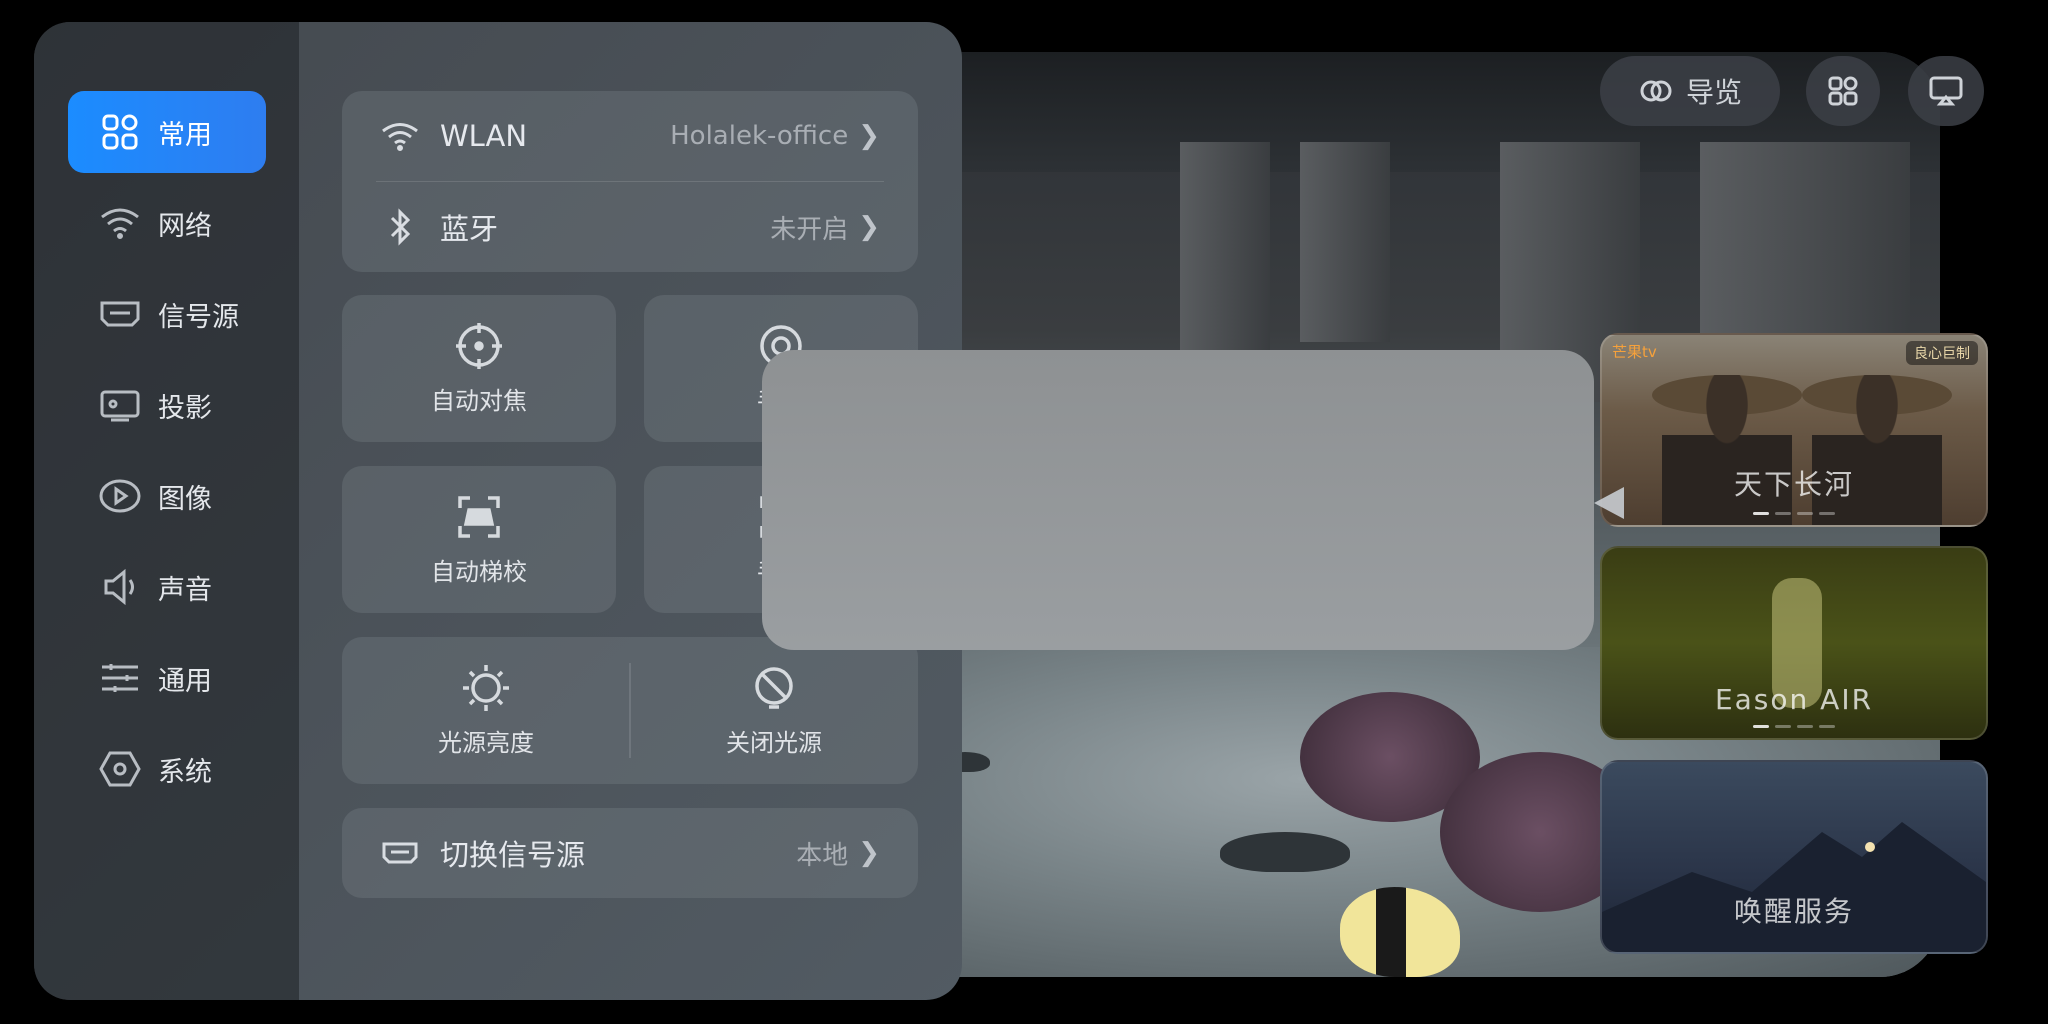 The image size is (2048, 1024). I want to click on bluetooth-status: 未开启, so click(809, 229).